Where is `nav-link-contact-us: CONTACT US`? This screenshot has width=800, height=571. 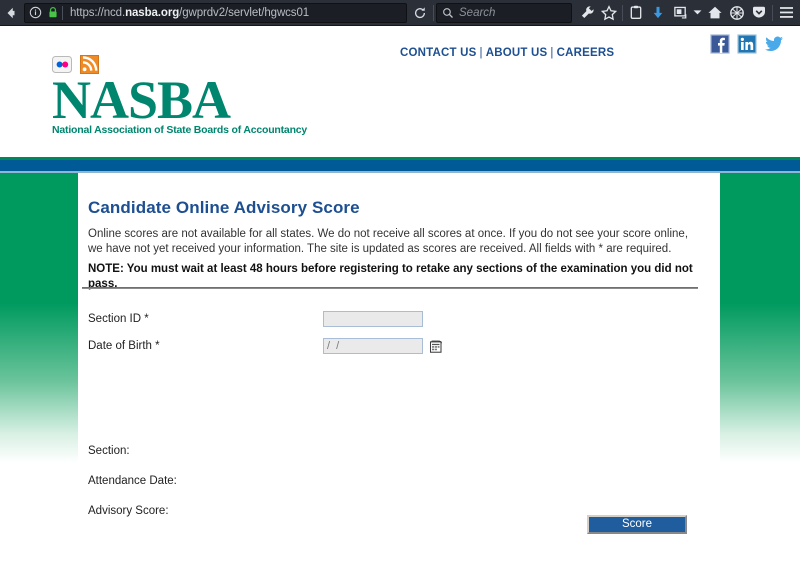
nav-link-contact-us: CONTACT US is located at coordinates (438, 53).